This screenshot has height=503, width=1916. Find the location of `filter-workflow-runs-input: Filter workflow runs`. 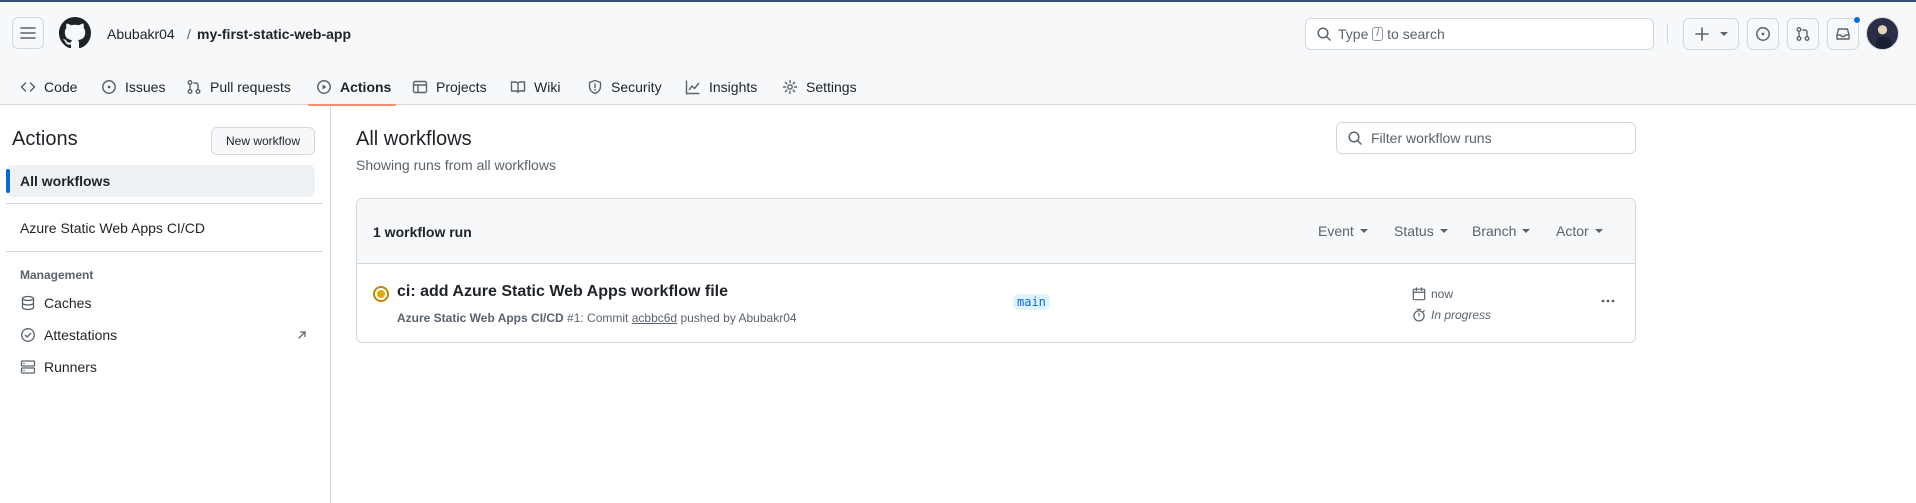

filter-workflow-runs-input: Filter workflow runs is located at coordinates (1486, 138).